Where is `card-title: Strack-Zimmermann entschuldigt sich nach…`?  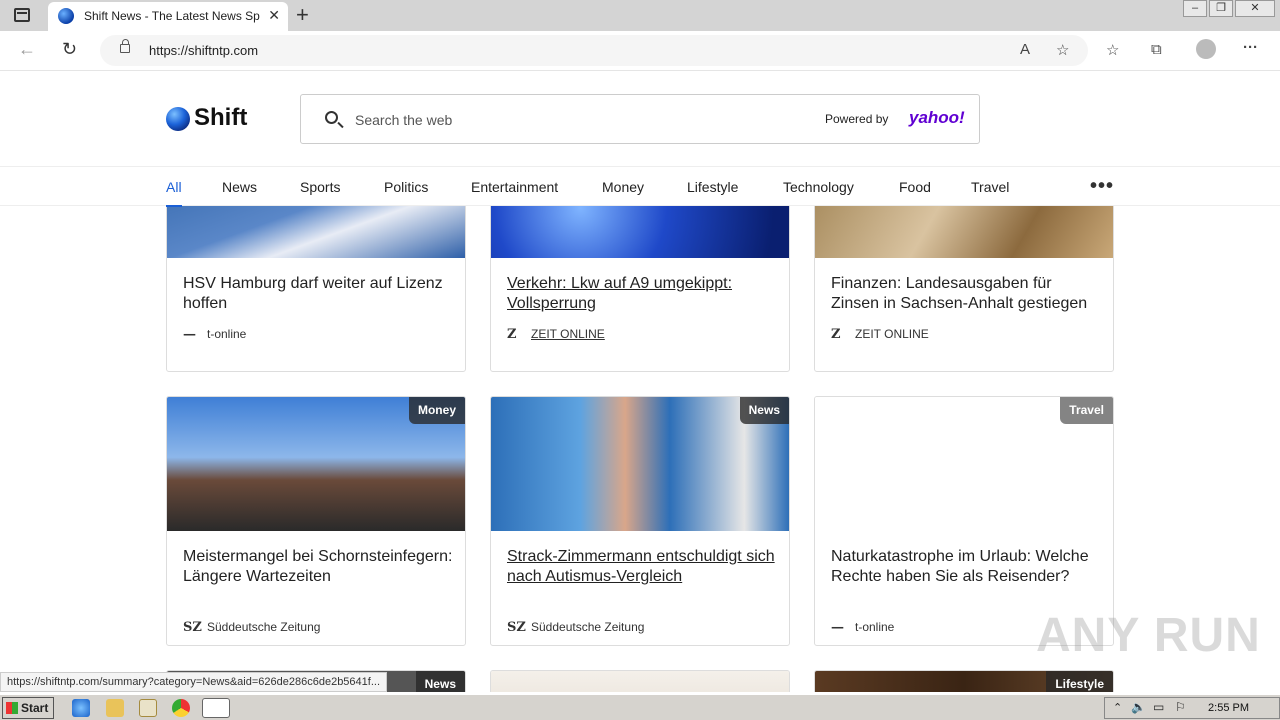 card-title: Strack-Zimmermann entschuldigt sich nach… is located at coordinates (642, 567).